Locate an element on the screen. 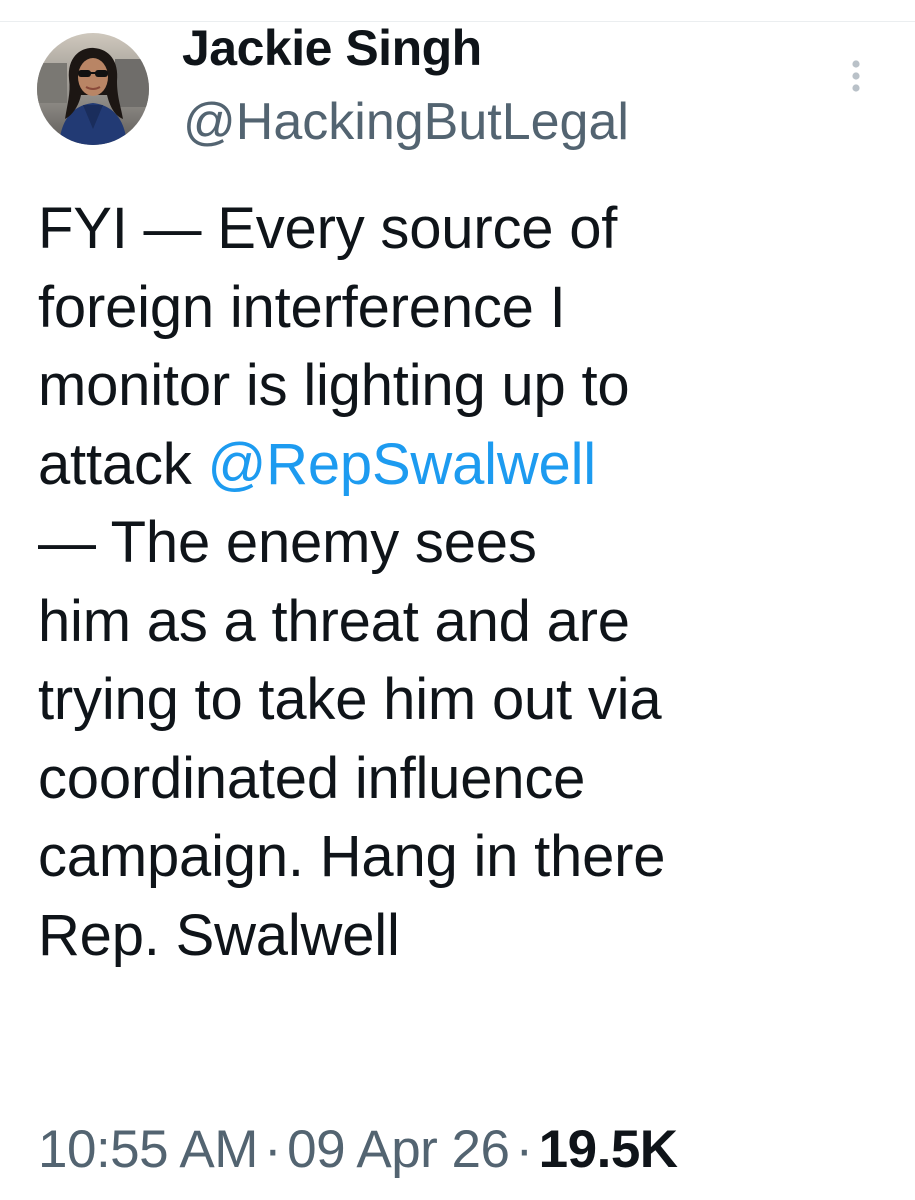  tweet-date: 09 Apr 26 is located at coordinates (398, 1149).